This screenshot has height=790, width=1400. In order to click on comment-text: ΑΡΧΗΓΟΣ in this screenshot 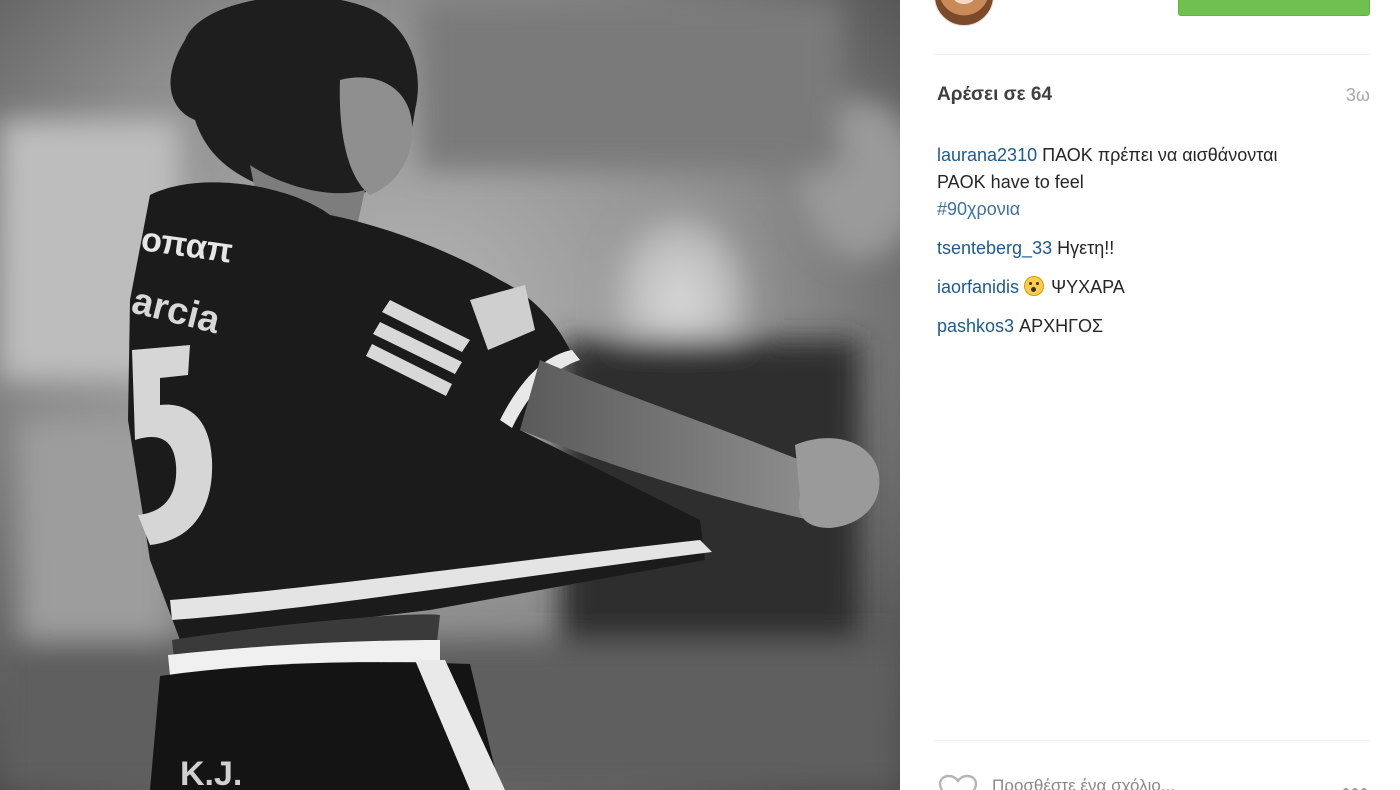, I will do `click(1061, 326)`.